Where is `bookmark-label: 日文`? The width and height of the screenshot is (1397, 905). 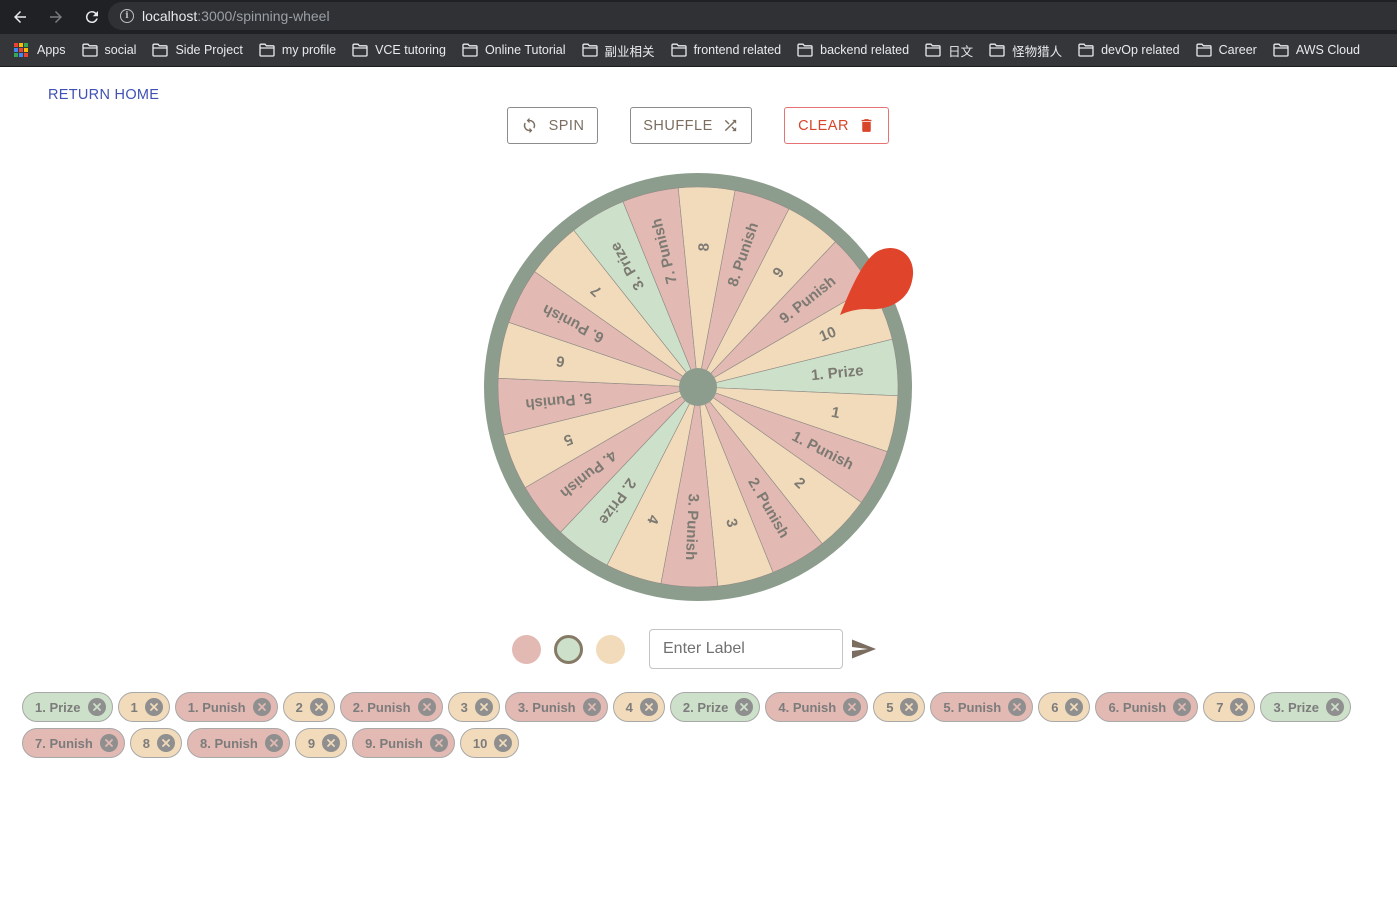
bookmark-label: 日文 is located at coordinates (961, 51).